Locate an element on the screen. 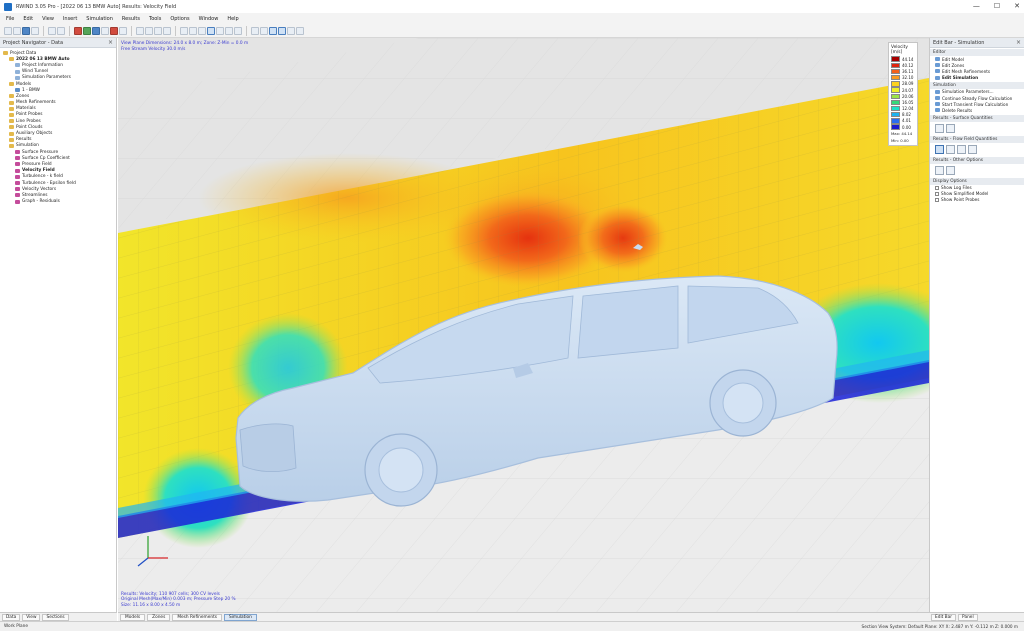 The width and height of the screenshot is (1024, 631). maximize-icon: ☐ is located at coordinates (997, 6).